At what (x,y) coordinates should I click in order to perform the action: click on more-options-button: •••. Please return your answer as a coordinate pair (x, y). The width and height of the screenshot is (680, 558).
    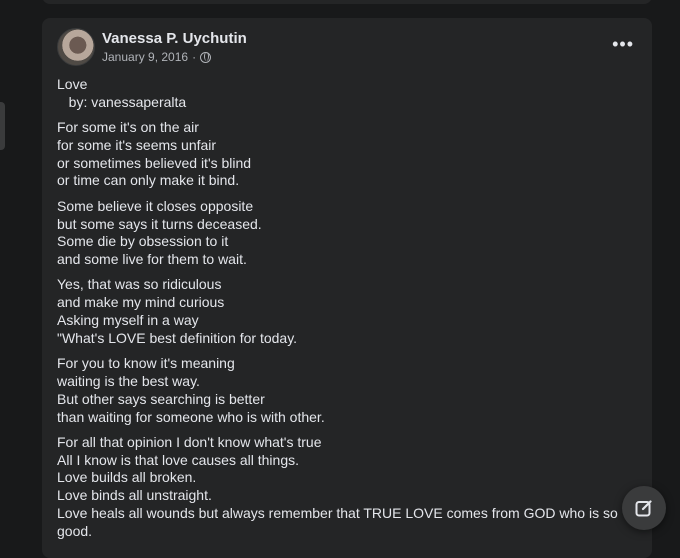
    Looking at the image, I should click on (623, 44).